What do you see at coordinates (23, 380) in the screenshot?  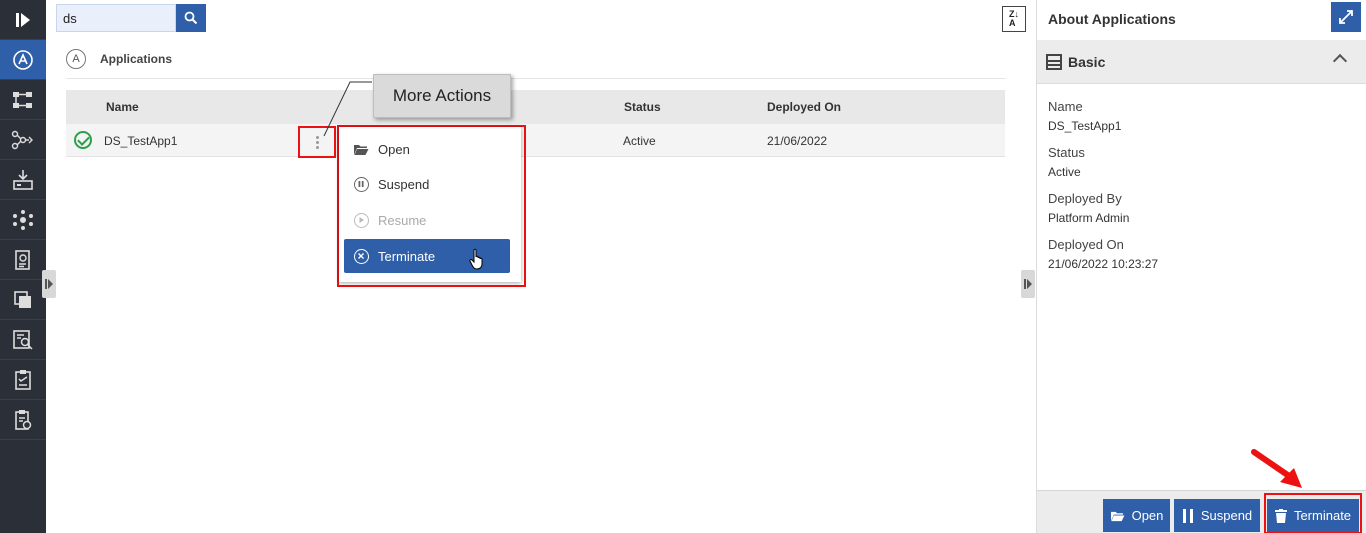 I see `checklist-nav-icon` at bounding box center [23, 380].